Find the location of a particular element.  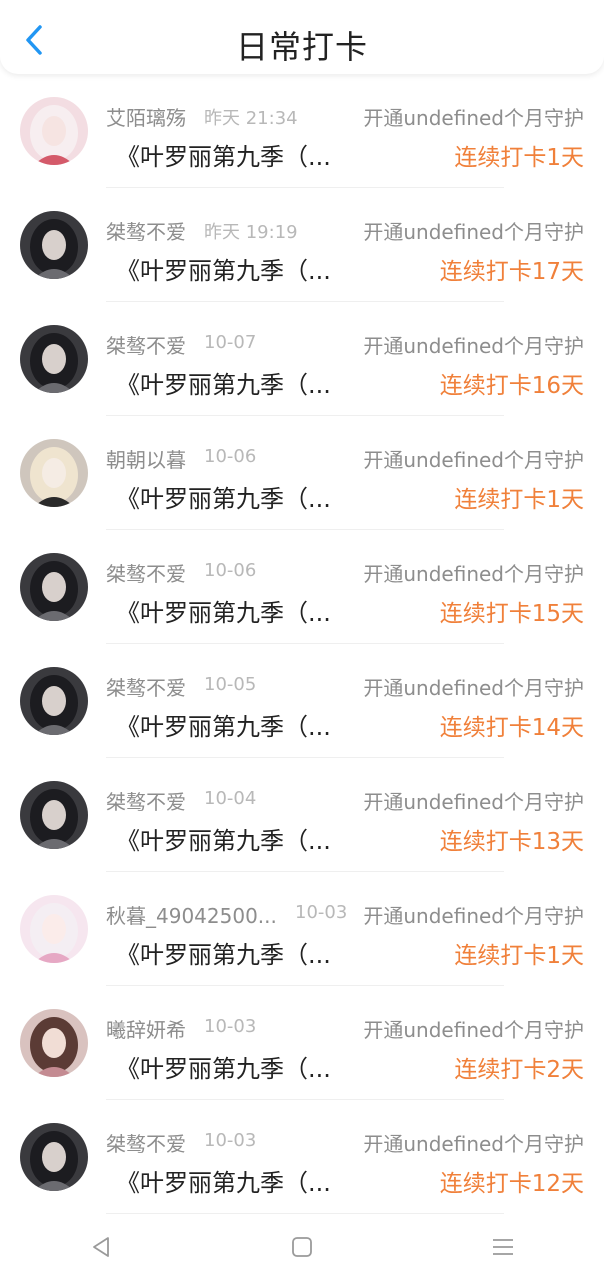

streak-label: 连续打卡12天 is located at coordinates (511, 1184).